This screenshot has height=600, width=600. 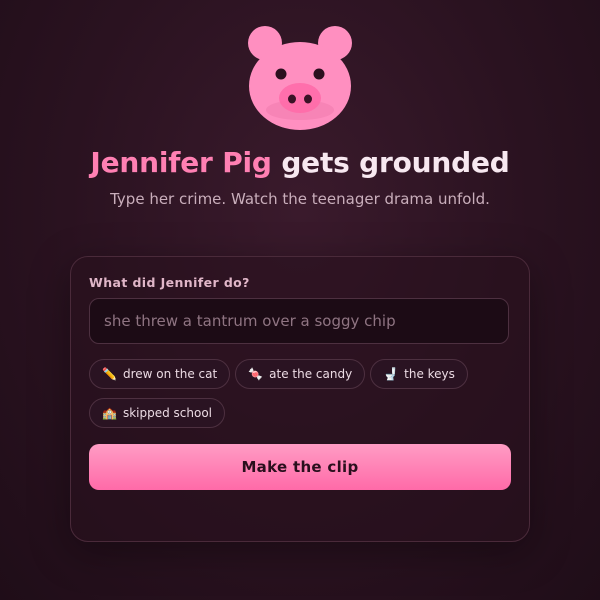 What do you see at coordinates (109, 374) in the screenshot?
I see `pencil-icon: ✏️` at bounding box center [109, 374].